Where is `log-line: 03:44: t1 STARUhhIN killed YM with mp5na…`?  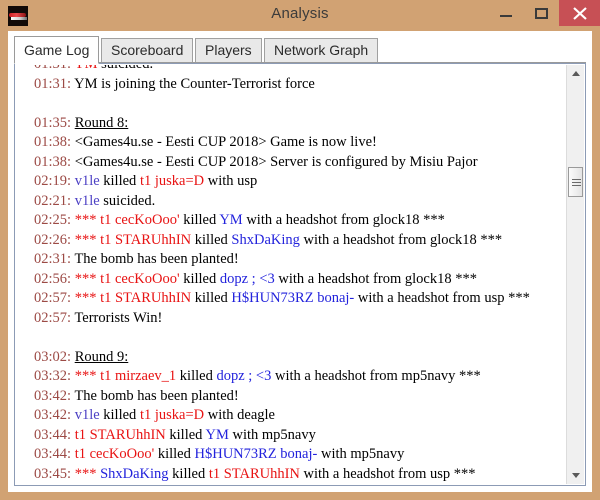
log-line: 03:44: t1 STARUhhIN killed YM with mp5na… is located at coordinates (291, 436).